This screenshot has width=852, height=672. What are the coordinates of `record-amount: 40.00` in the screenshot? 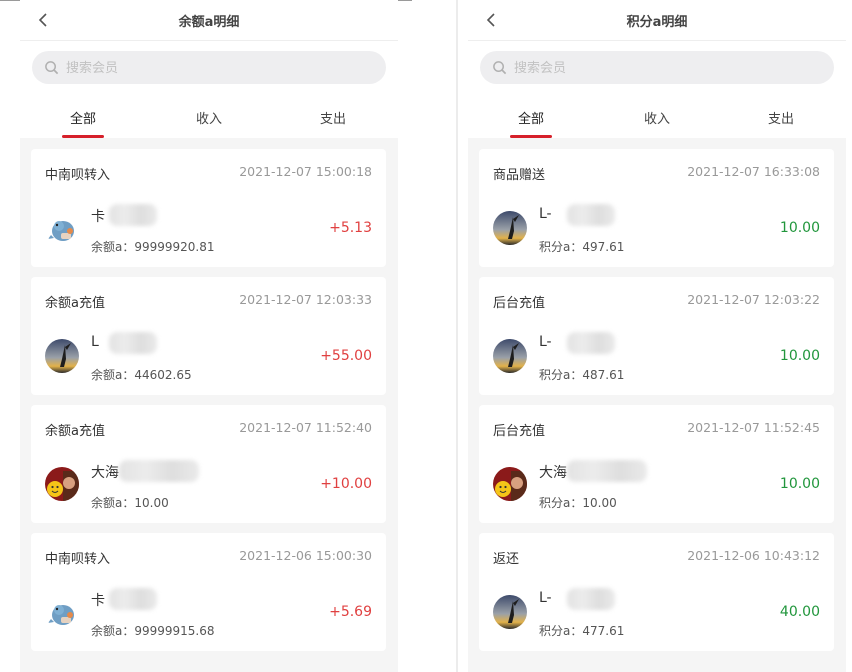 It's located at (799, 612).